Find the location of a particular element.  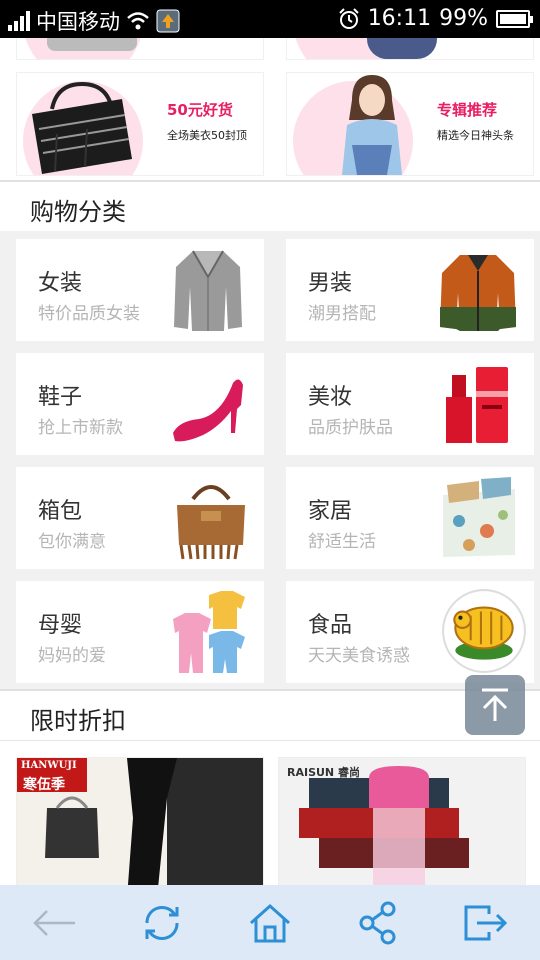

banner-row-top is located at coordinates (270, 50).